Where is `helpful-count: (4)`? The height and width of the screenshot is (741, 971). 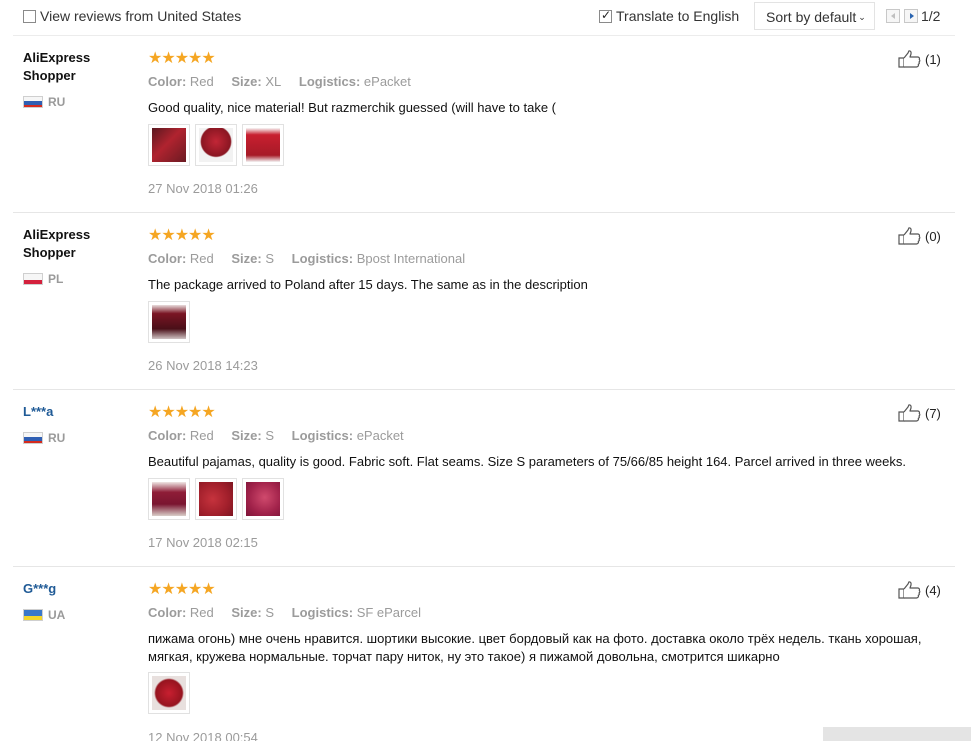
helpful-count: (4) is located at coordinates (933, 590).